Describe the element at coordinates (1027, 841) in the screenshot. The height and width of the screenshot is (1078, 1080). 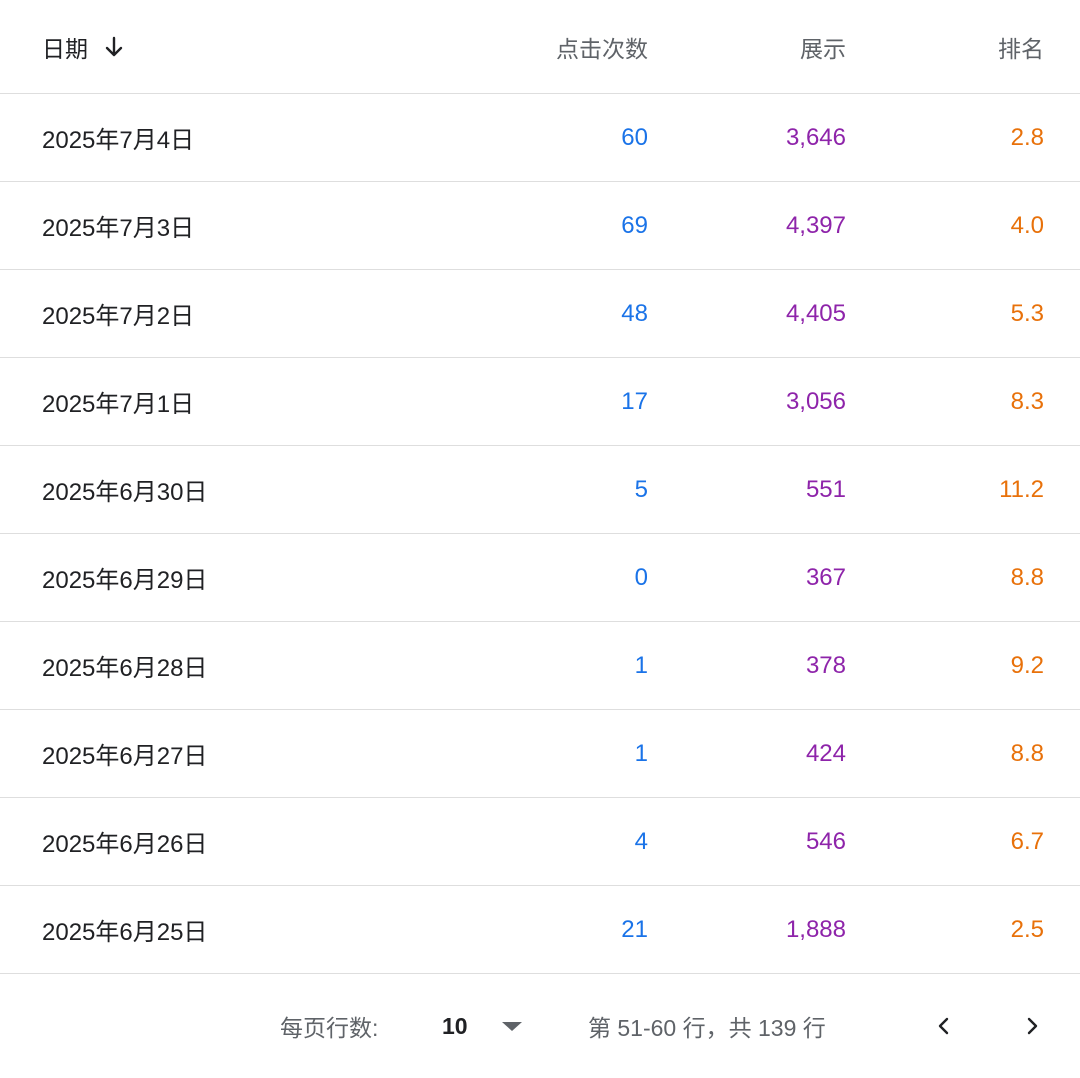
I see `row-position: 6.7` at that location.